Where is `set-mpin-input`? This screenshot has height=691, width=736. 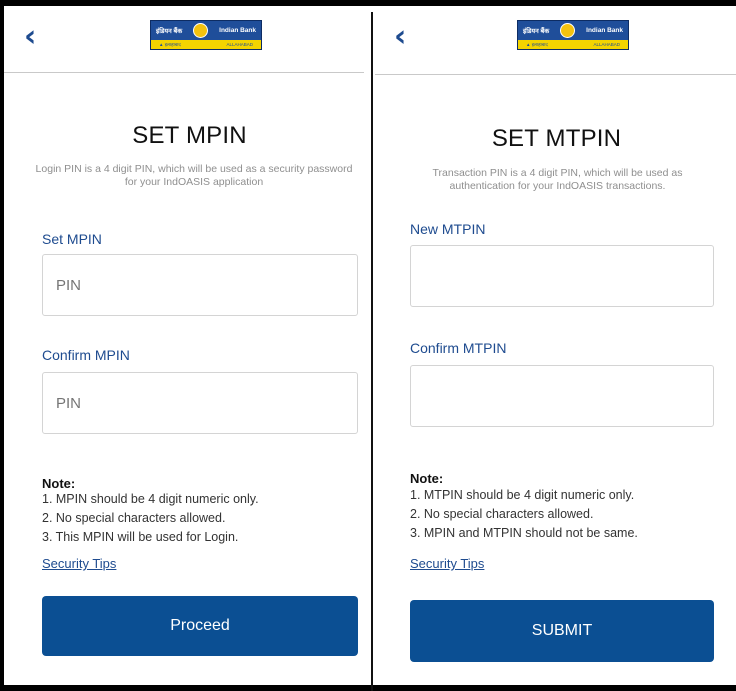
set-mpin-input is located at coordinates (200, 285).